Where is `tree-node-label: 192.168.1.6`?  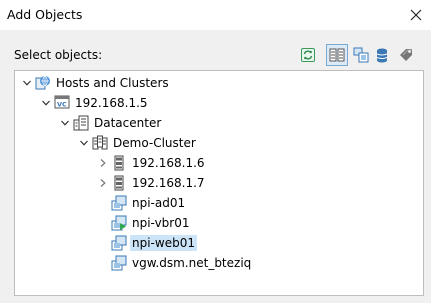
tree-node-label: 192.168.1.6 is located at coordinates (168, 163).